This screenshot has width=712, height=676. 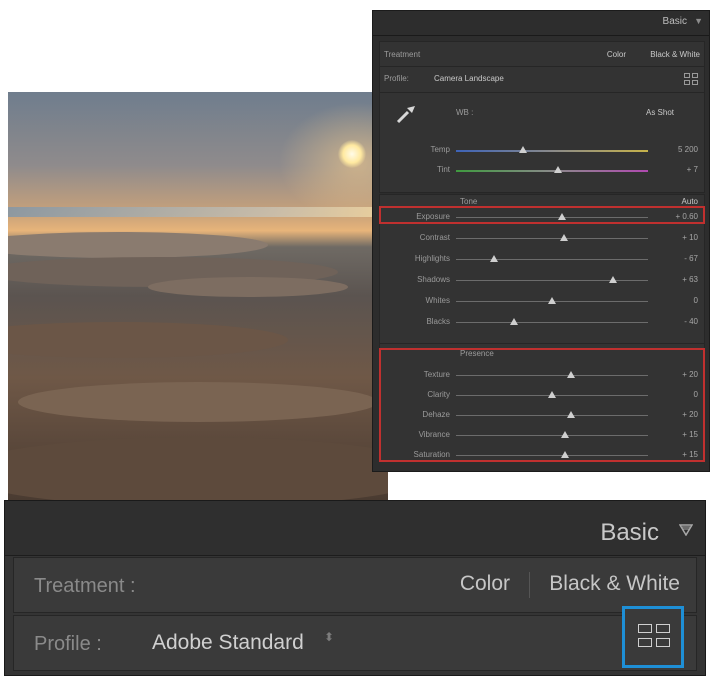 I want to click on exposure-highlight-box, so click(x=542, y=215).